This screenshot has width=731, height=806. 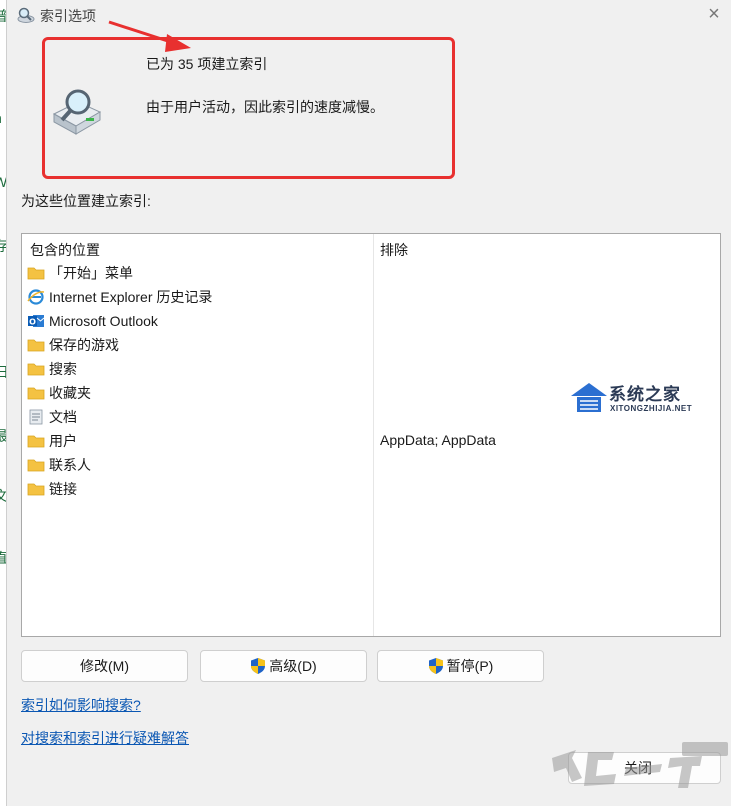 I want to click on advanced-button-label: 高级(D), so click(x=293, y=666).